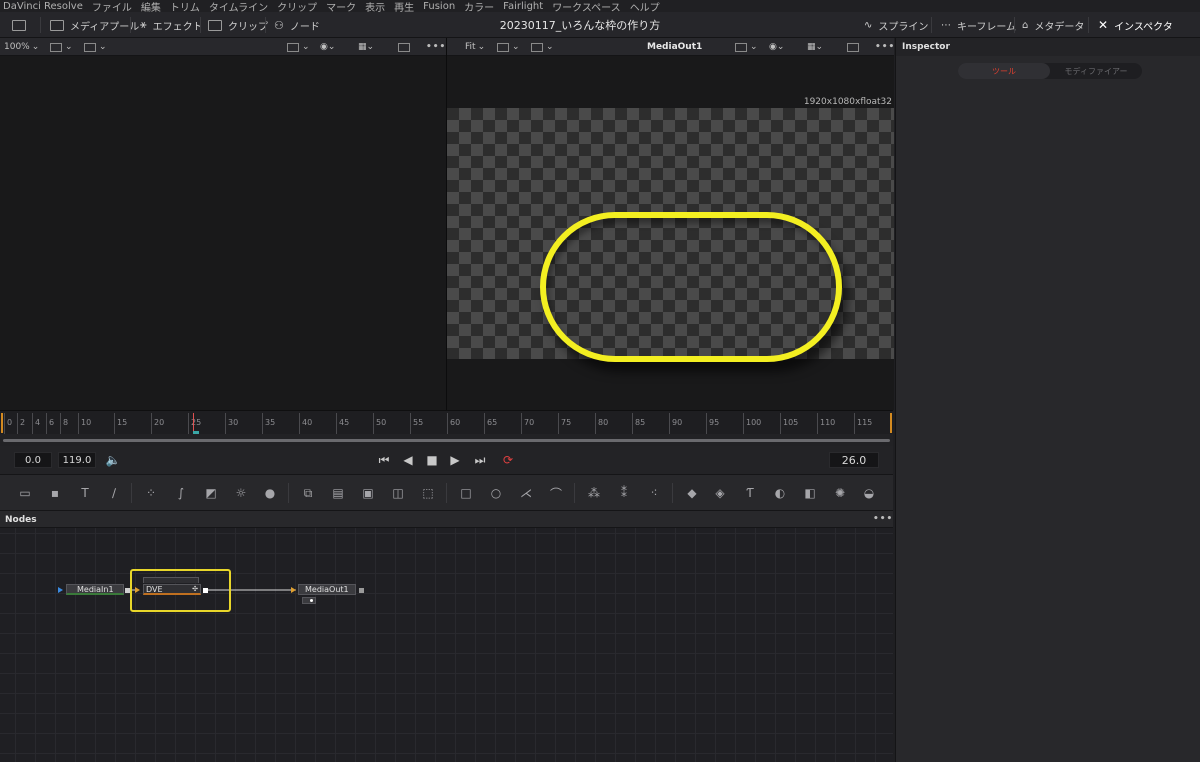  I want to click on global-end-field: 119.0, so click(77, 460).